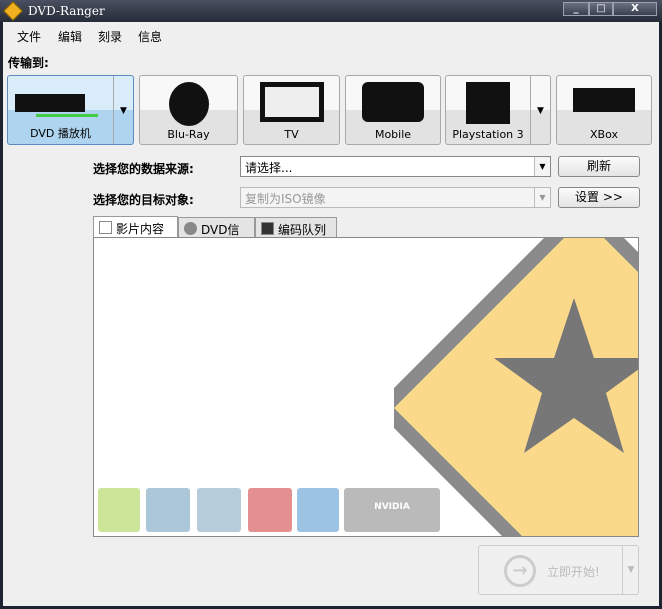 The image size is (662, 609). What do you see at coordinates (331, 11) in the screenshot?
I see `title-bar: DVD-Ranger _ □ X` at bounding box center [331, 11].